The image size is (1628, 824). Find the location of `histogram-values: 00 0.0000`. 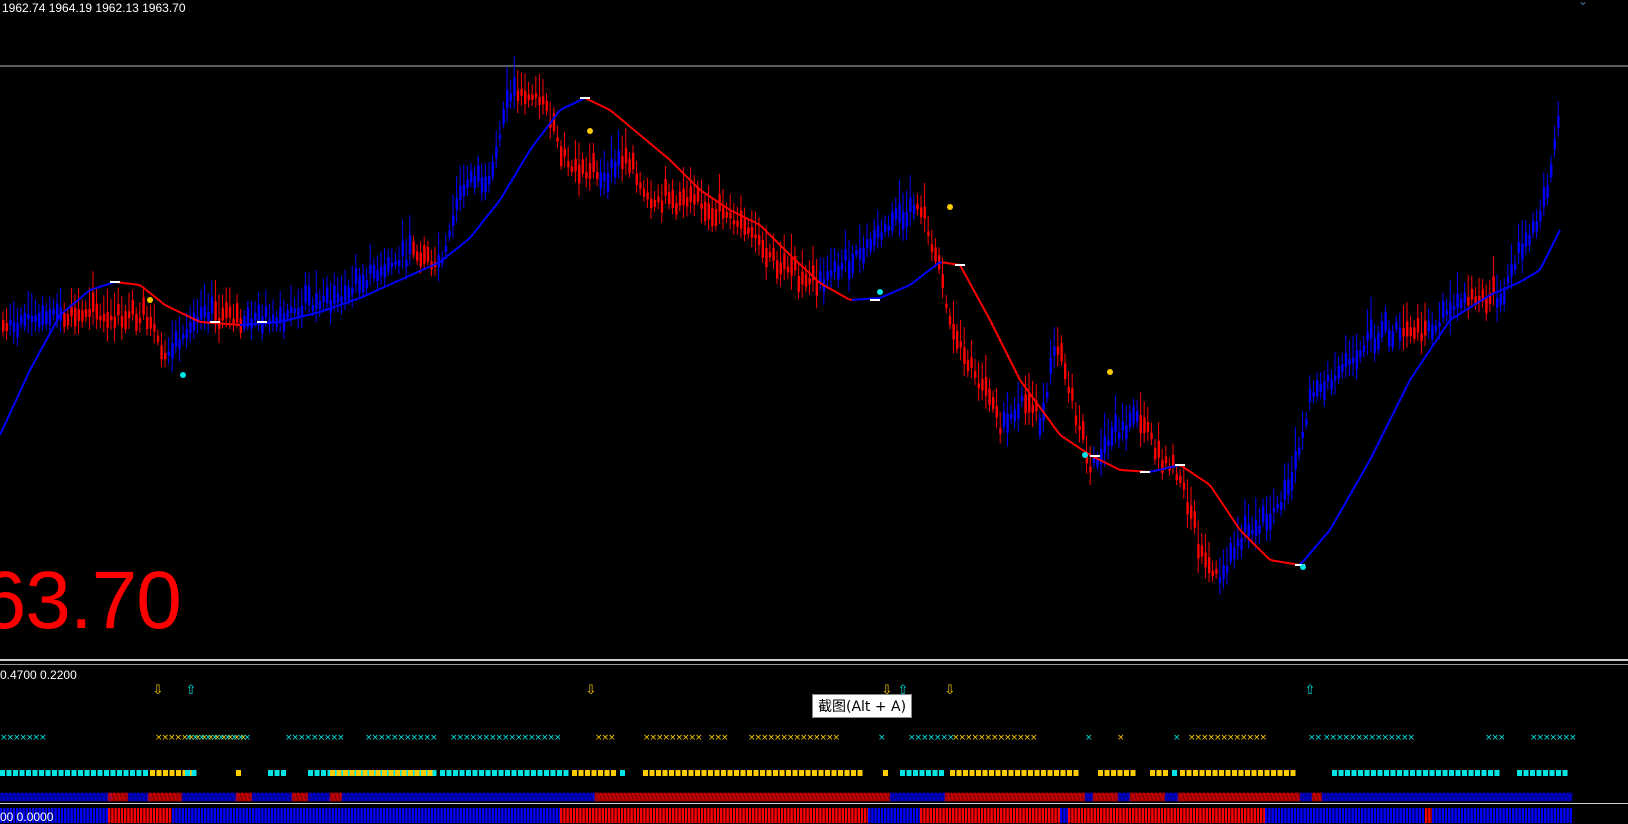

histogram-values: 00 0.0000 is located at coordinates (26, 817).